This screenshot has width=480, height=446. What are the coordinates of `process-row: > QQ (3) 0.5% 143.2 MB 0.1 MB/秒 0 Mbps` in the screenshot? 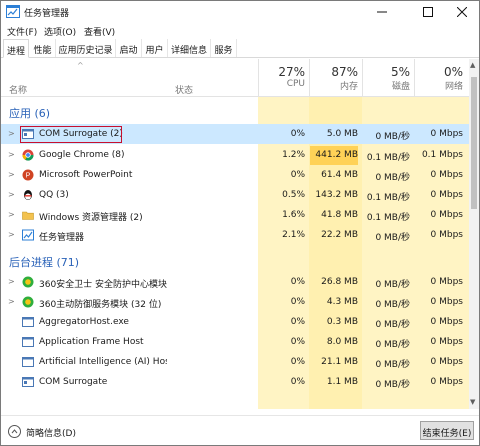 It's located at (235, 195).